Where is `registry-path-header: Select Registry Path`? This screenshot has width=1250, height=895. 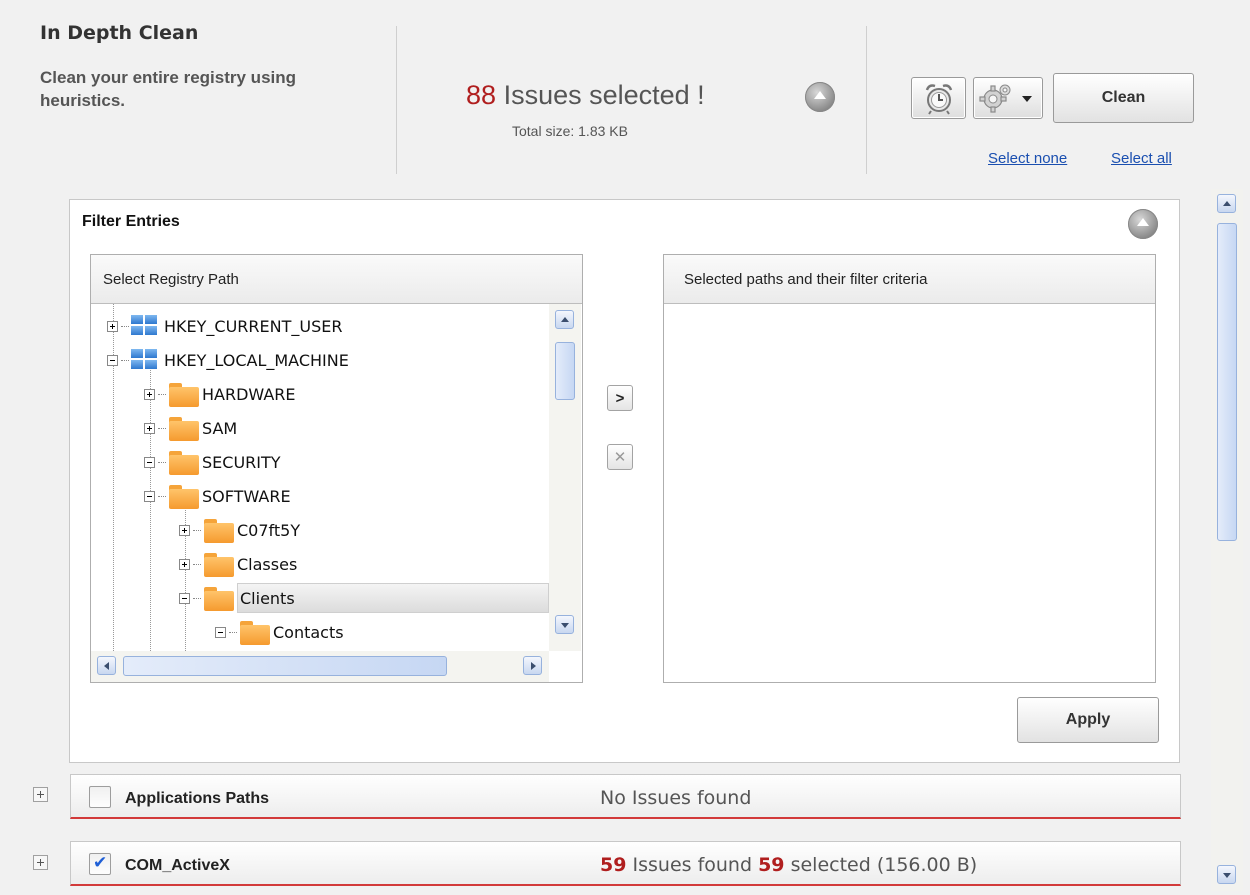 registry-path-header: Select Registry Path is located at coordinates (336, 279).